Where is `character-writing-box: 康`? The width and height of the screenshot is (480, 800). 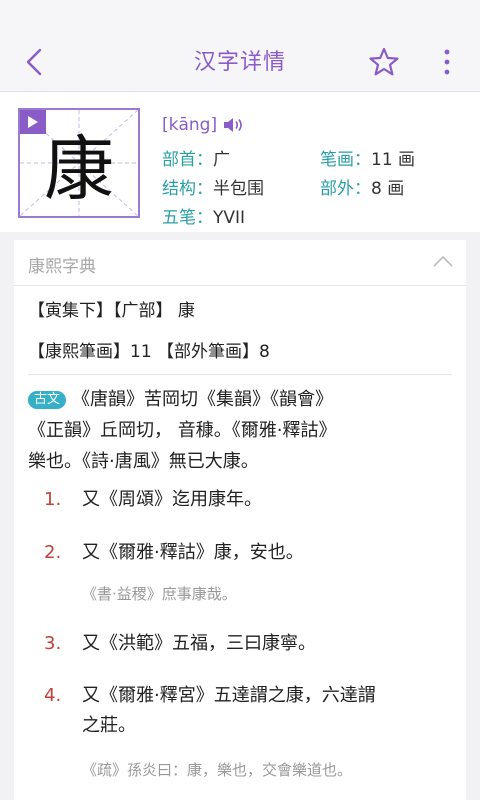
character-writing-box: 康 is located at coordinates (79, 163).